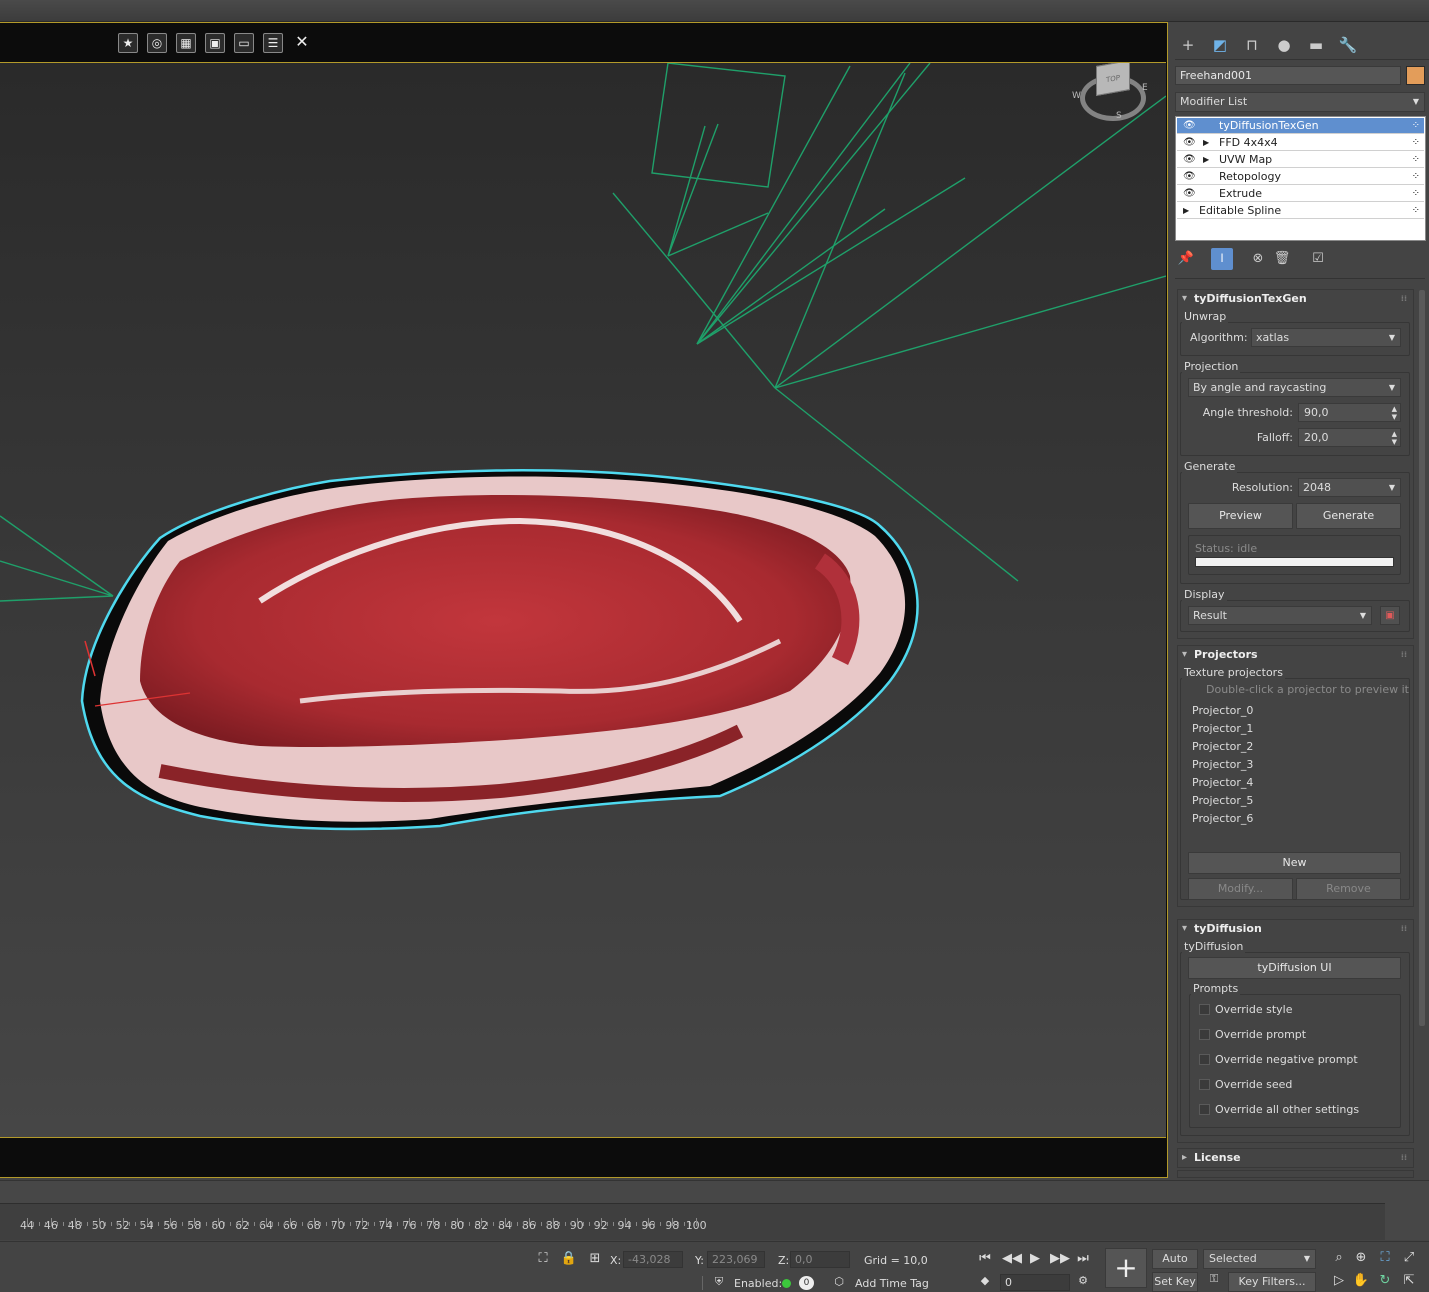  I want to click on list-item: Projector_1, so click(1222, 728).